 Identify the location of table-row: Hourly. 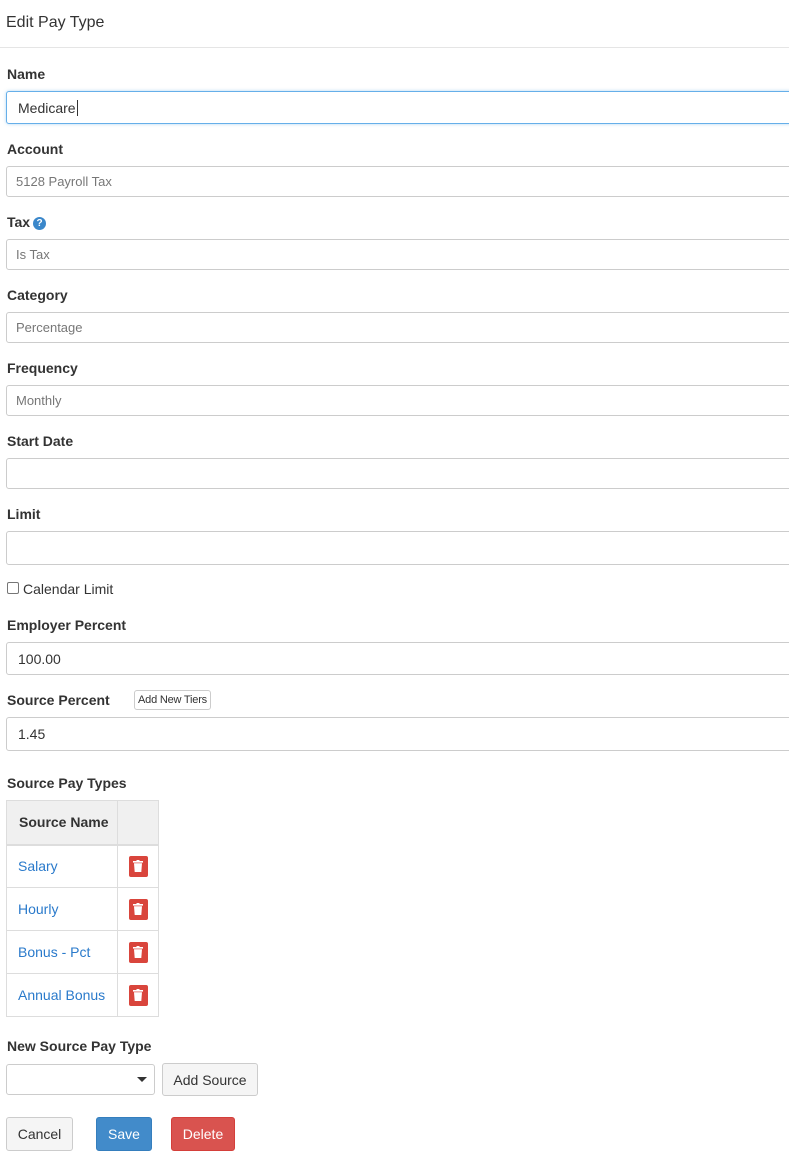
(82, 909).